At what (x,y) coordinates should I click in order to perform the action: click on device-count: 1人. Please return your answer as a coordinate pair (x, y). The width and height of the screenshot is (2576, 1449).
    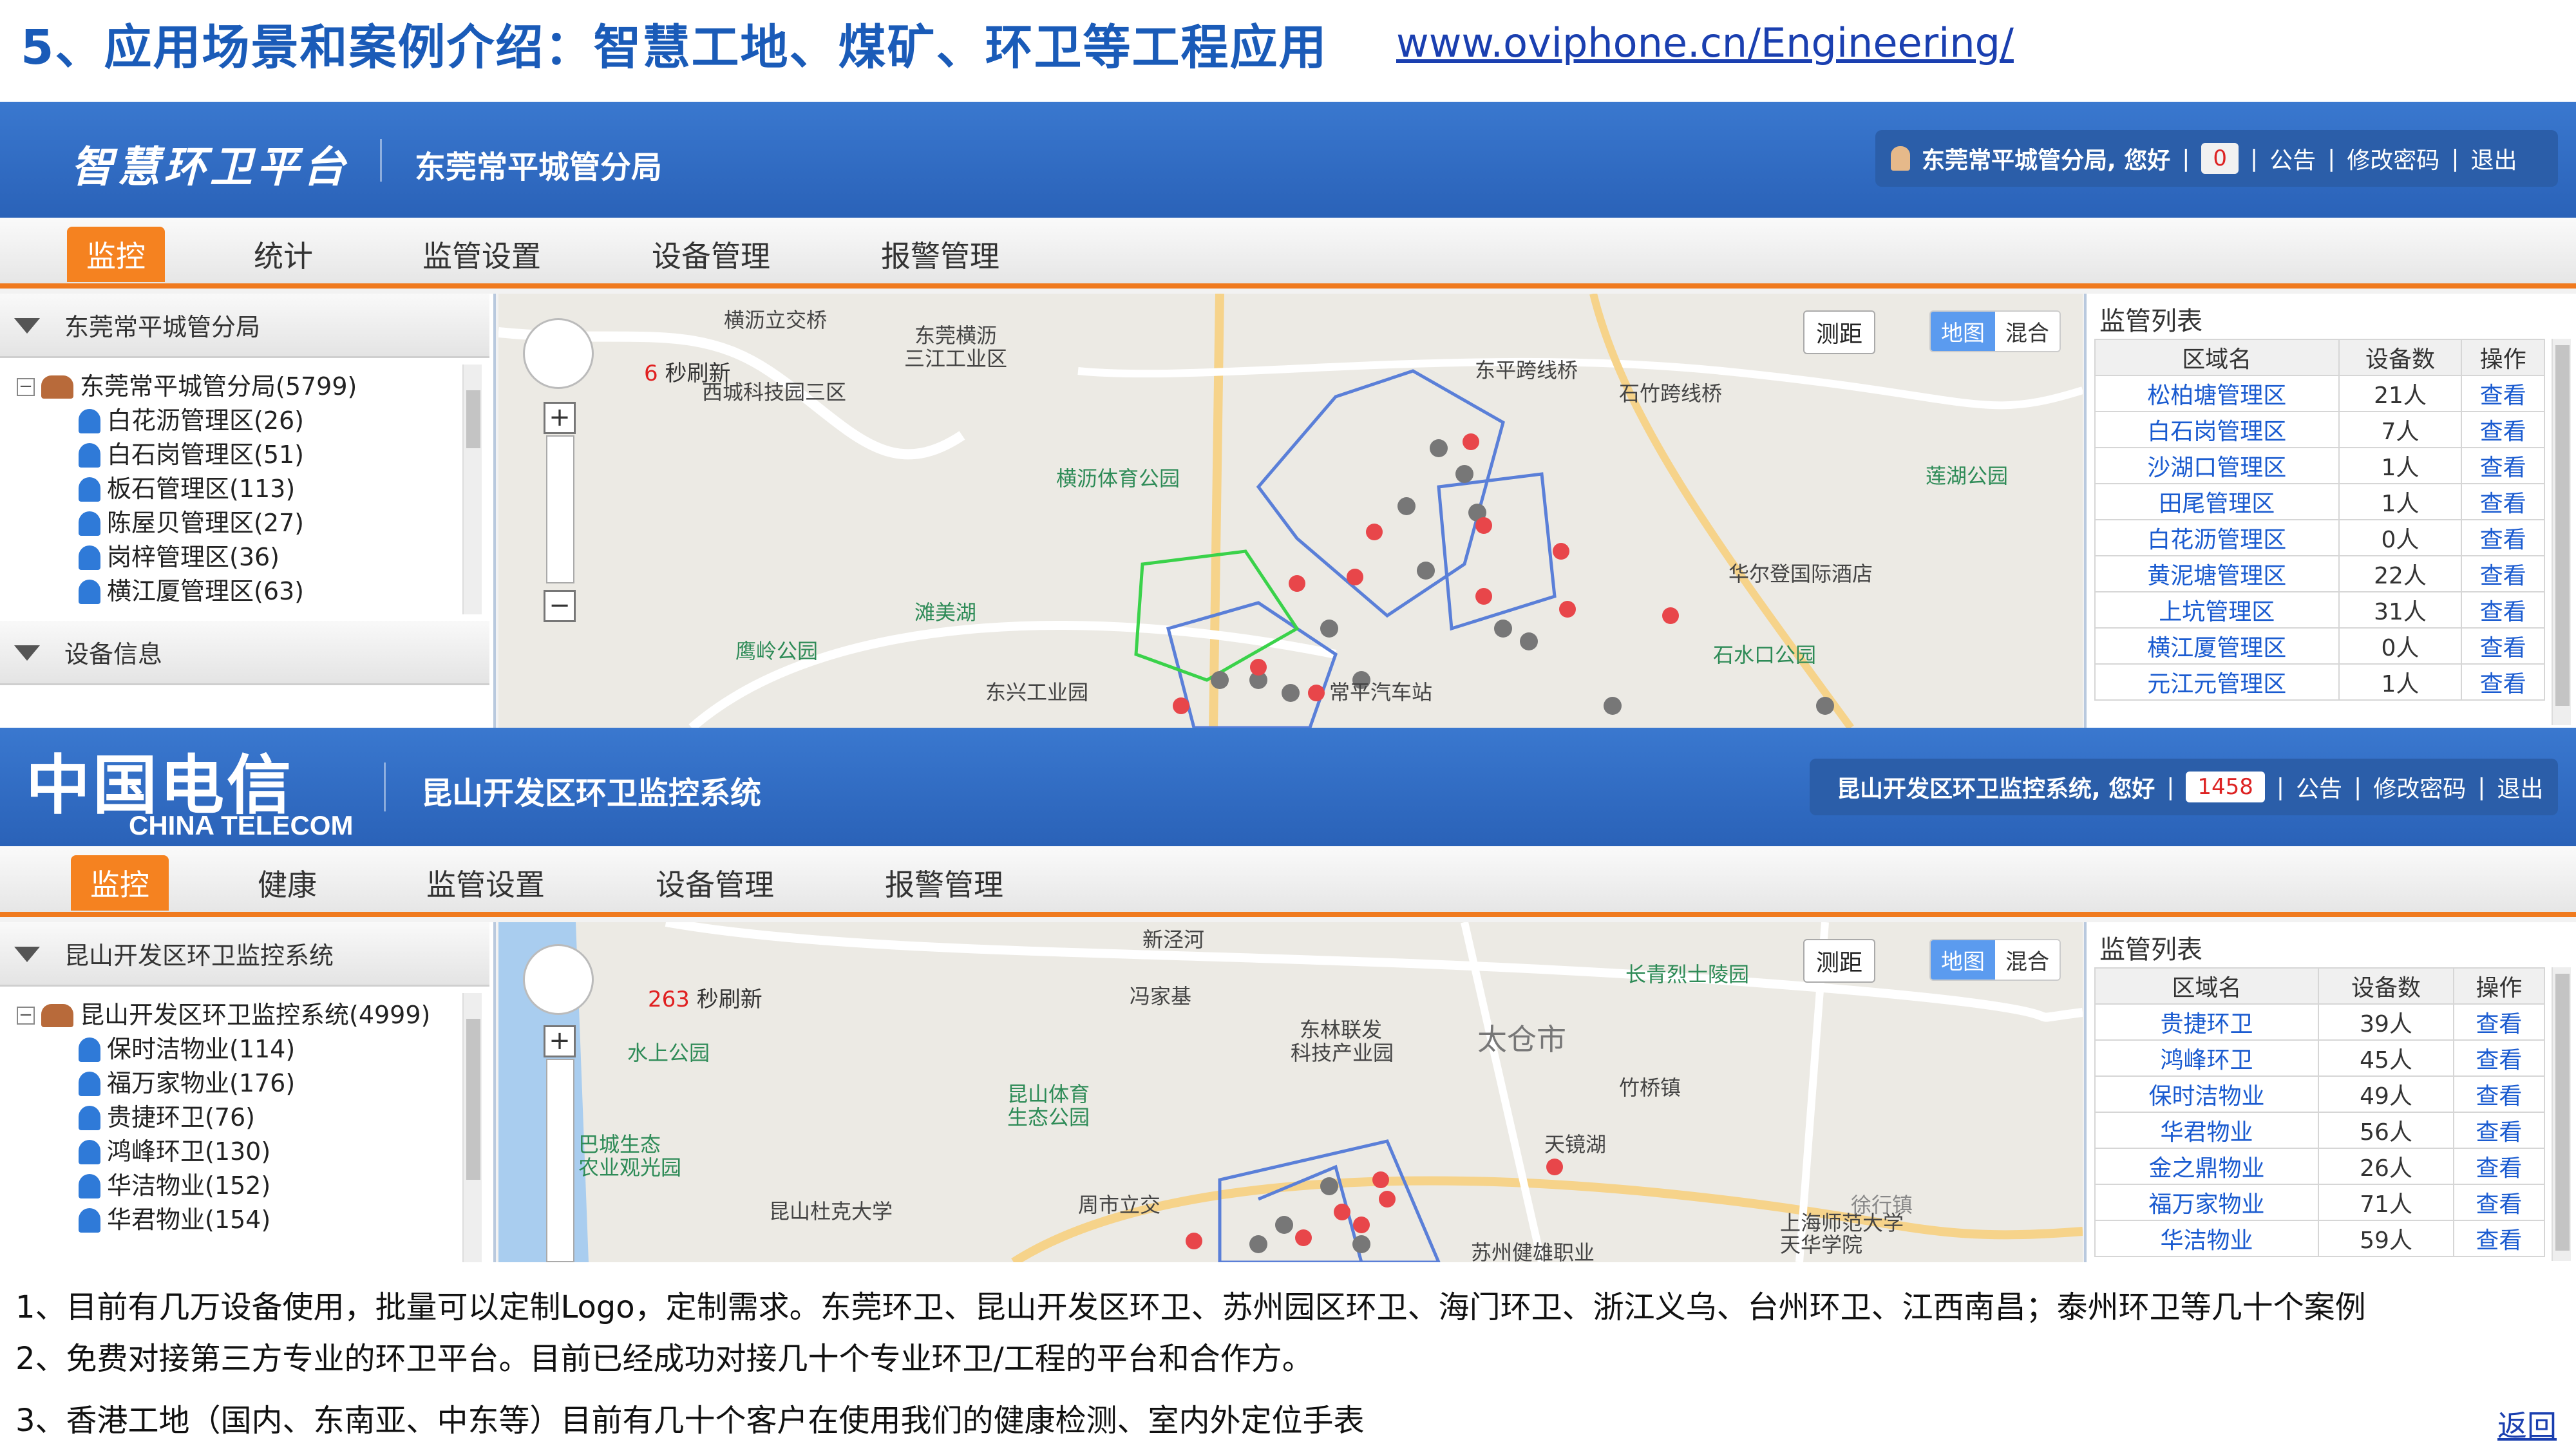
    Looking at the image, I should click on (2400, 501).